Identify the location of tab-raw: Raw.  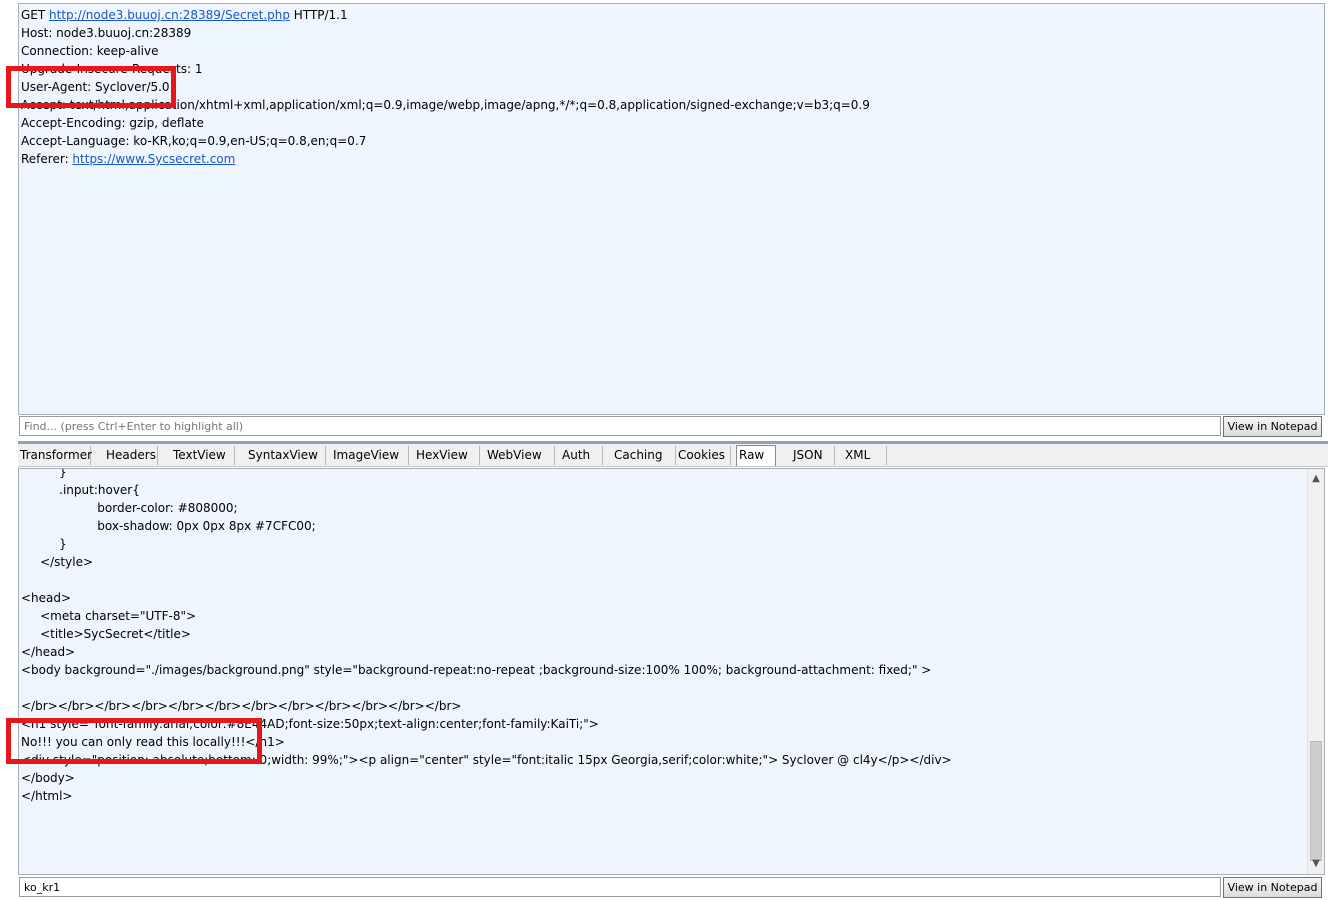
(756, 455).